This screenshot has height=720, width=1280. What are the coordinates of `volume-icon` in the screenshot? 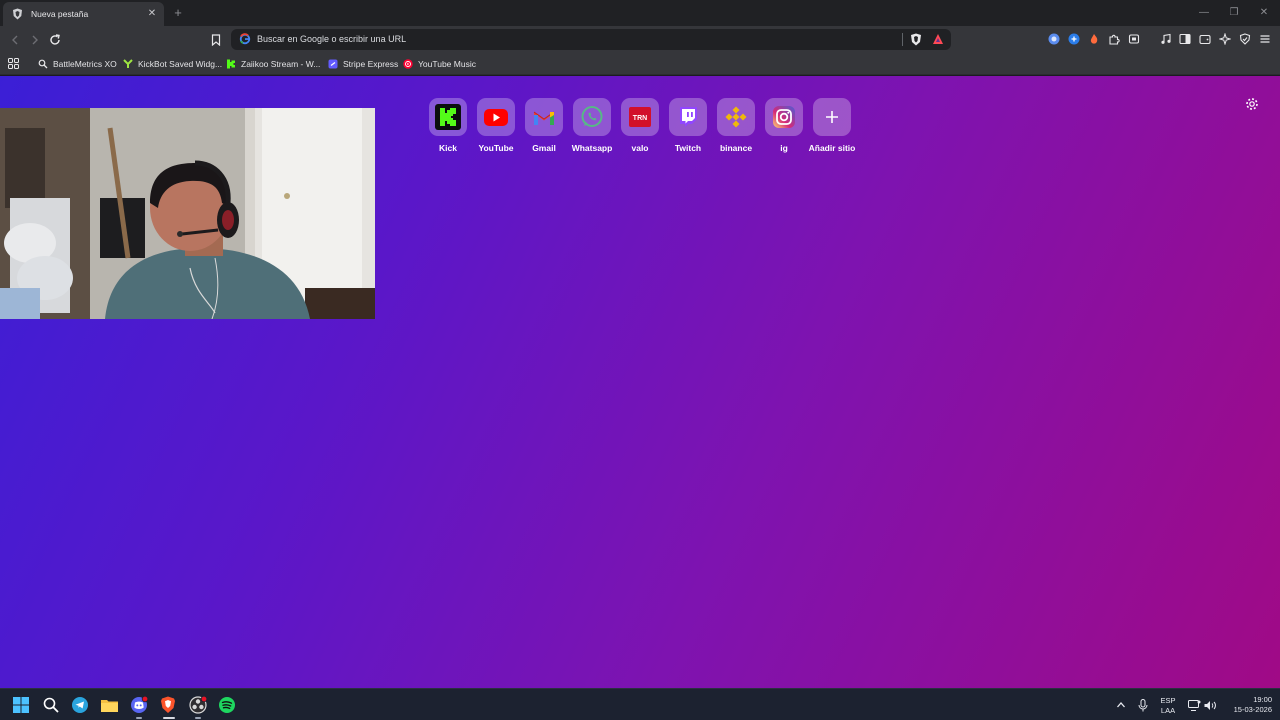 It's located at (1210, 705).